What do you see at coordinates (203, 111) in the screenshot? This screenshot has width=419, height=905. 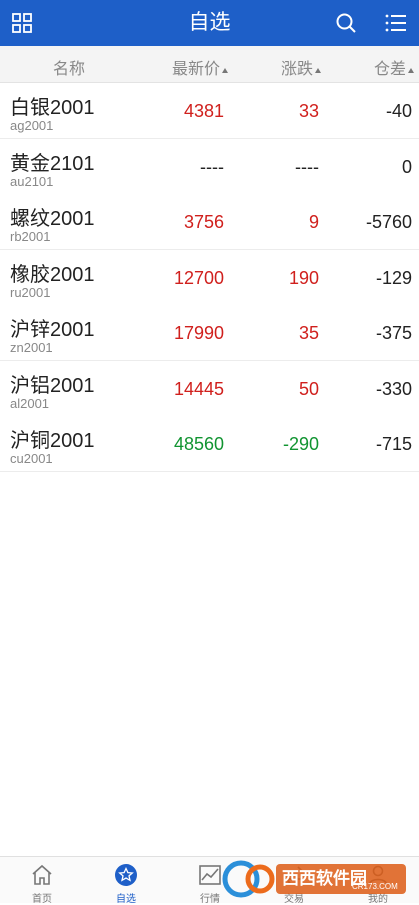 I see `last-price: 4381` at bounding box center [203, 111].